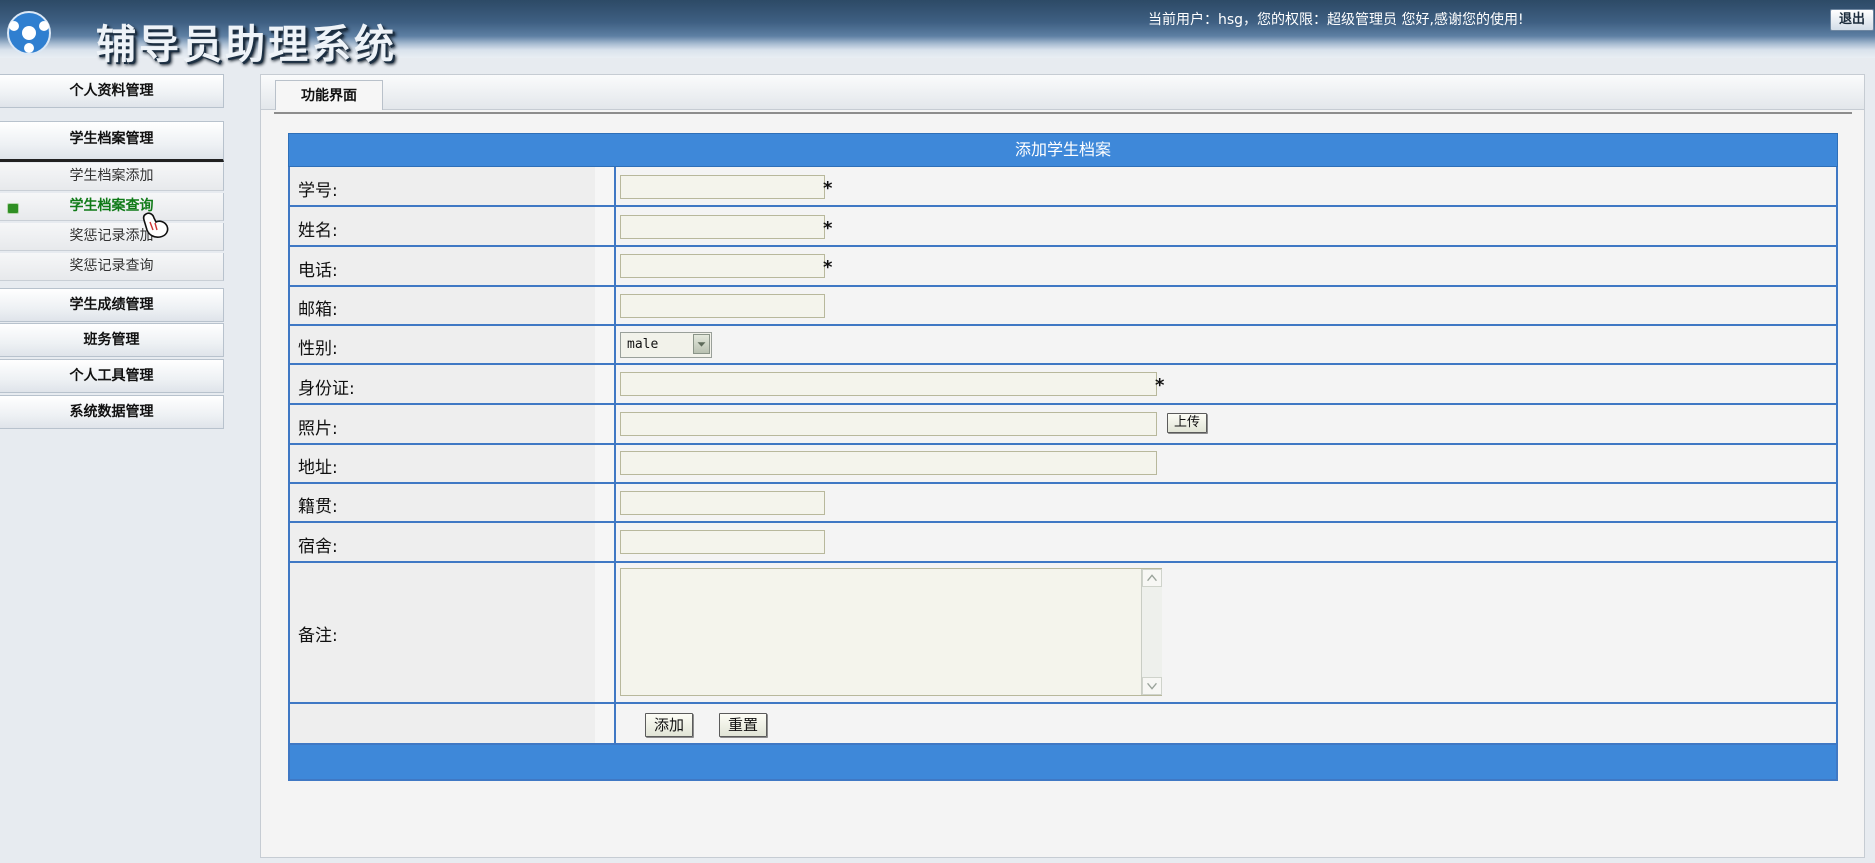 The height and width of the screenshot is (863, 1875). Describe the element at coordinates (1063, 267) in the screenshot. I see `row-phone: 电话:` at that location.